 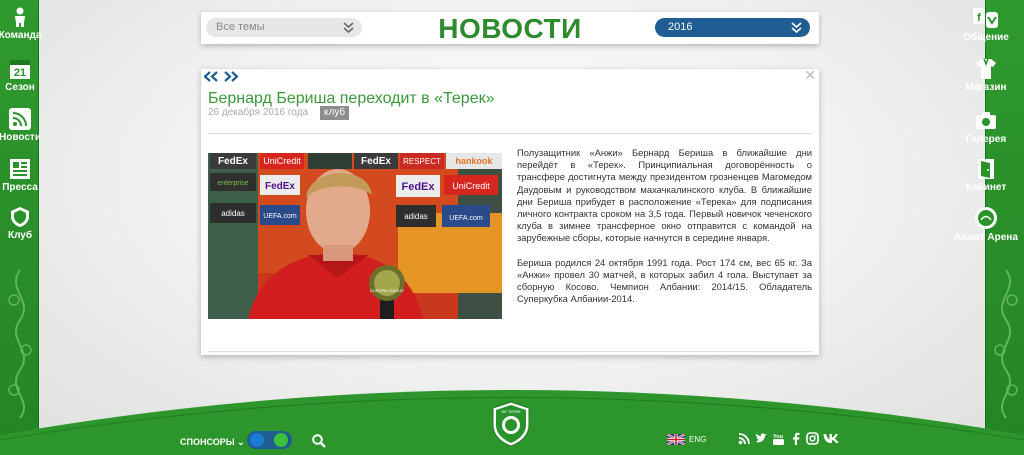 What do you see at coordinates (351, 98) in the screenshot?
I see `article-title: Бернард Бериша переходит в «Терек»` at bounding box center [351, 98].